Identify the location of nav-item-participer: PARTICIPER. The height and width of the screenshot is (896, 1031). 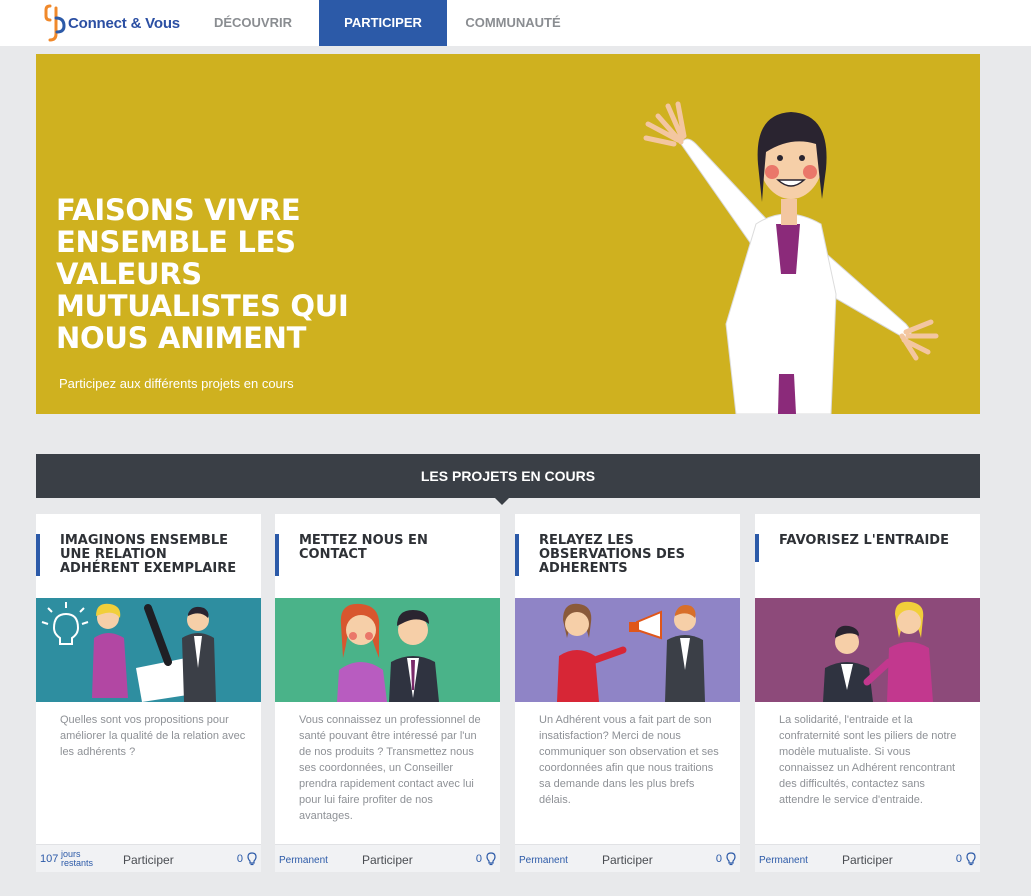
(383, 23).